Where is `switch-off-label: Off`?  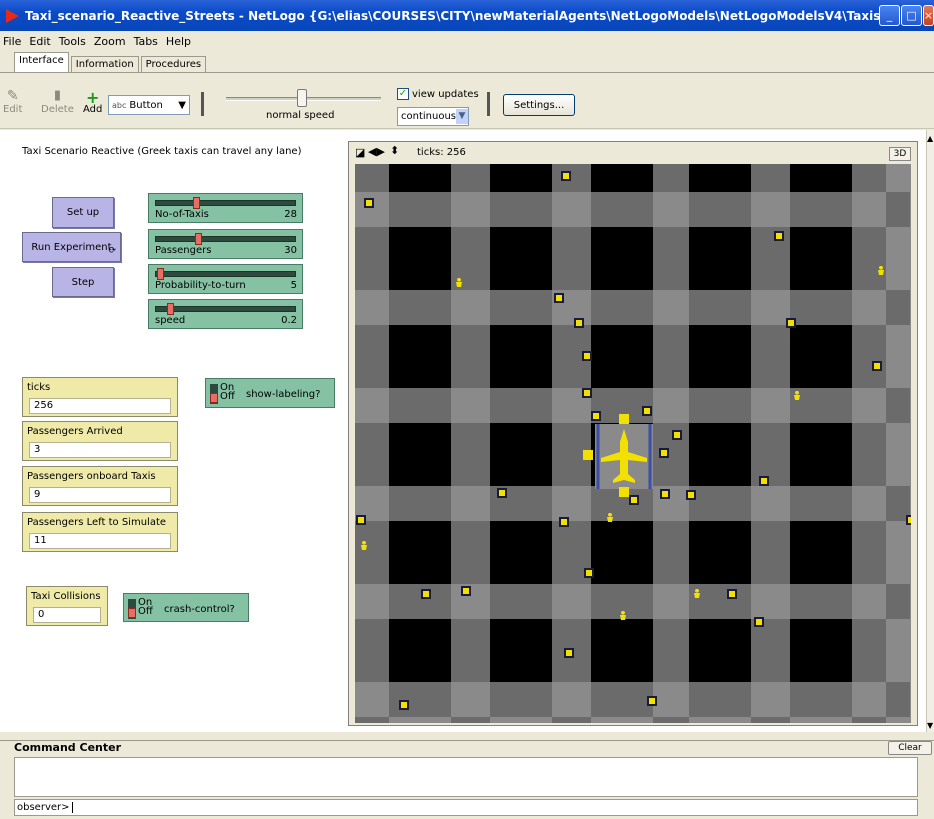 switch-off-label: Off is located at coordinates (227, 396).